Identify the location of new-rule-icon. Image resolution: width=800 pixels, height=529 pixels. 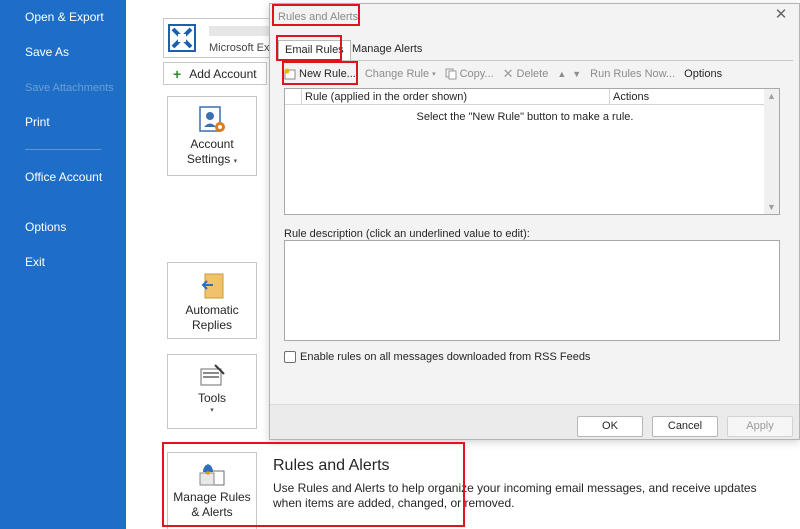
(290, 74).